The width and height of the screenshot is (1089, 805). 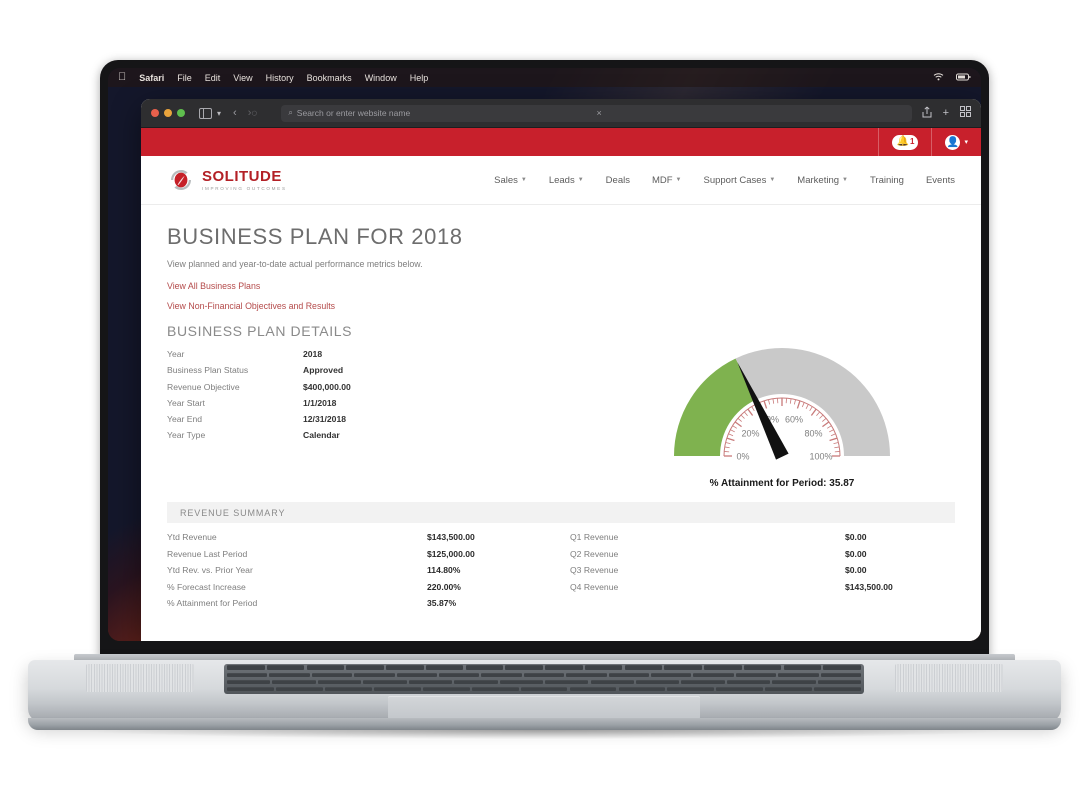 I want to click on nav-item-sales: Sales ▼, so click(x=510, y=180).